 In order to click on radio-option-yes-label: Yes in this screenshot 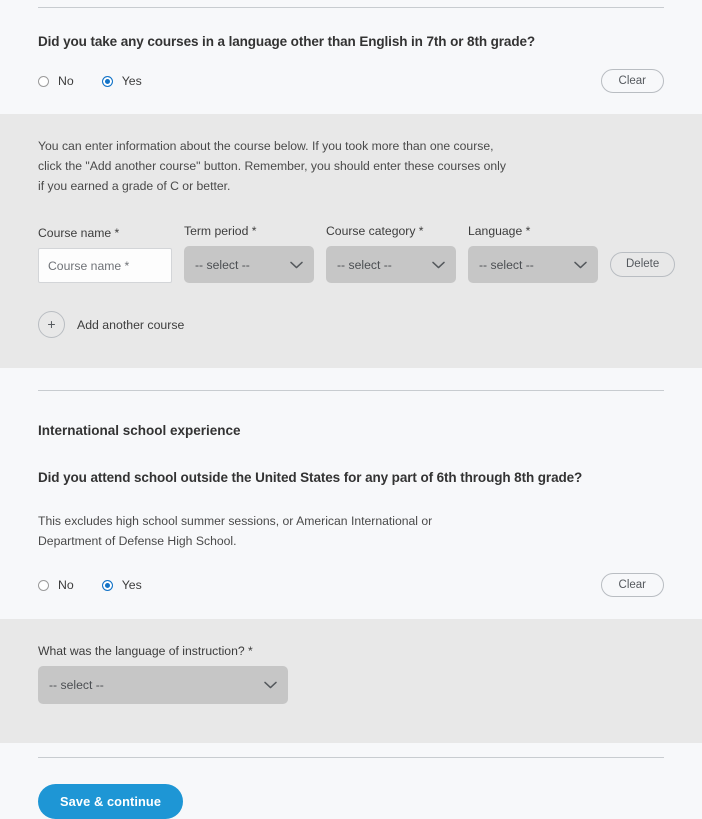, I will do `click(131, 81)`.